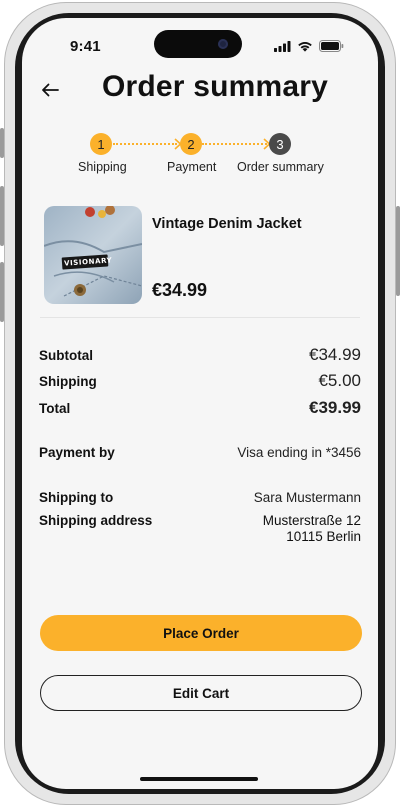 The height and width of the screenshot is (807, 400). What do you see at coordinates (280, 167) in the screenshot?
I see `step-3-label: Order summary` at bounding box center [280, 167].